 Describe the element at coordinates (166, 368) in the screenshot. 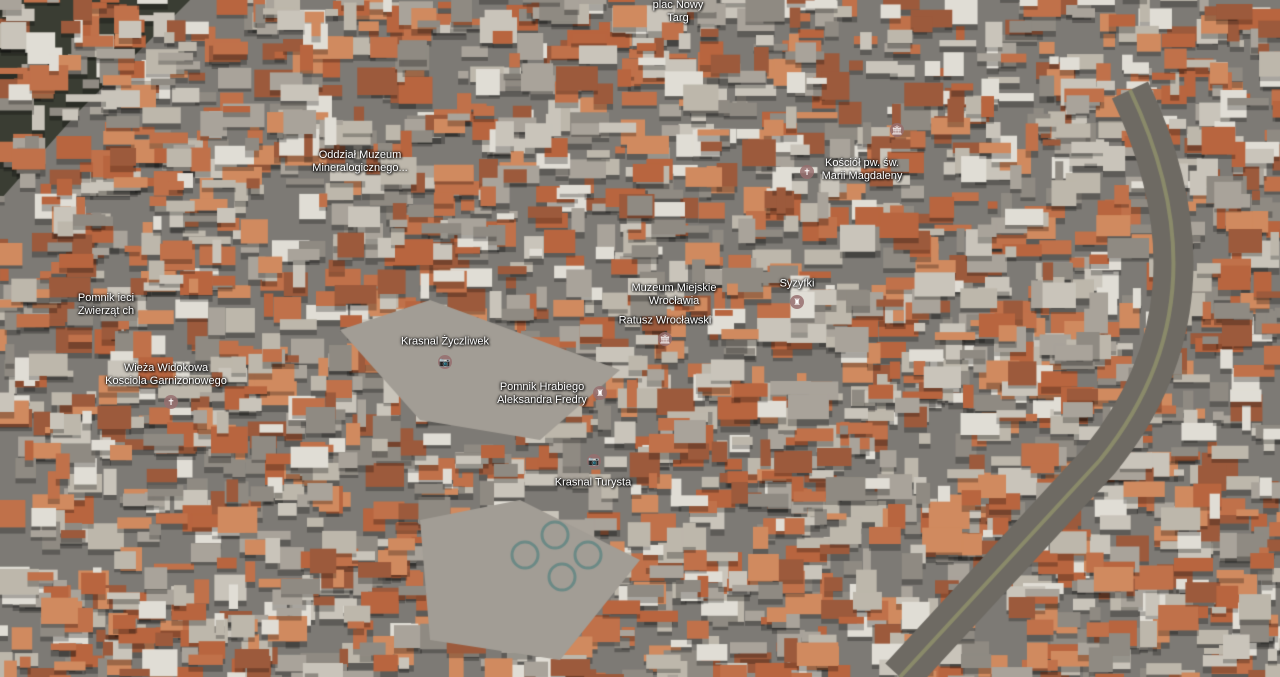

I see `label-line: Wieża Widokowa` at that location.